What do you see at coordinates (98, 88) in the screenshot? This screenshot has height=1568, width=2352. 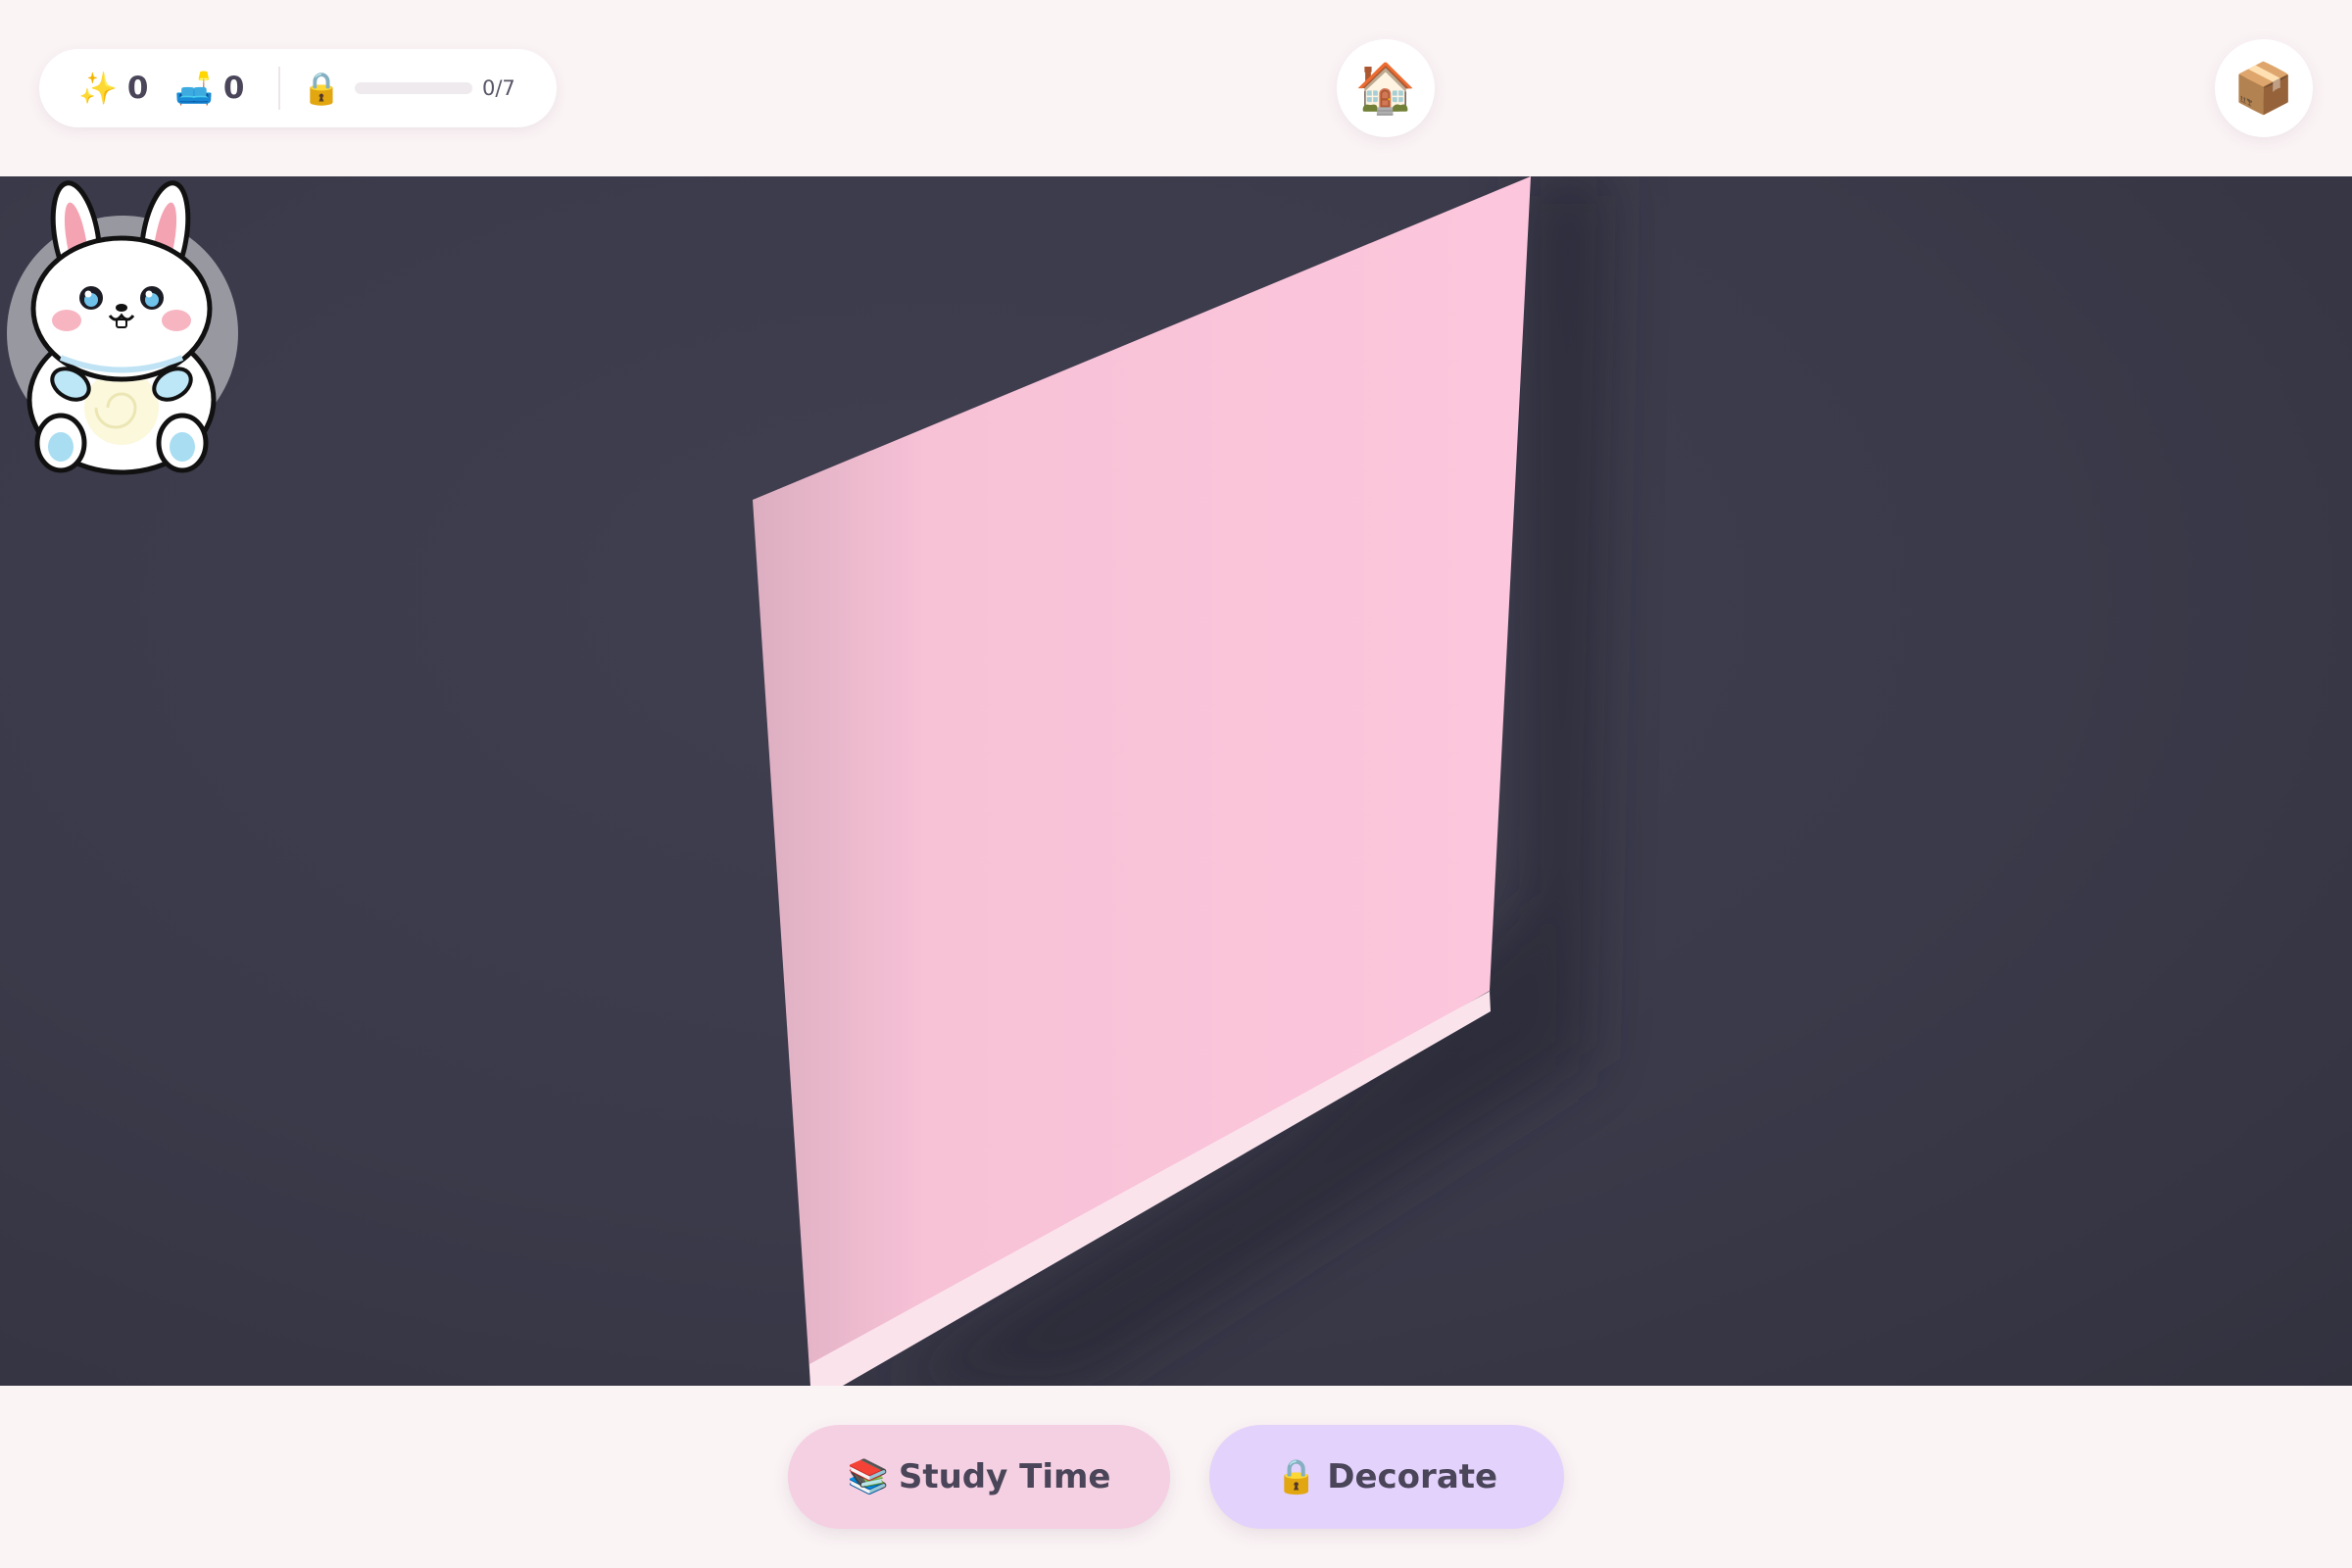 I see `sparkles-icon: ✨` at bounding box center [98, 88].